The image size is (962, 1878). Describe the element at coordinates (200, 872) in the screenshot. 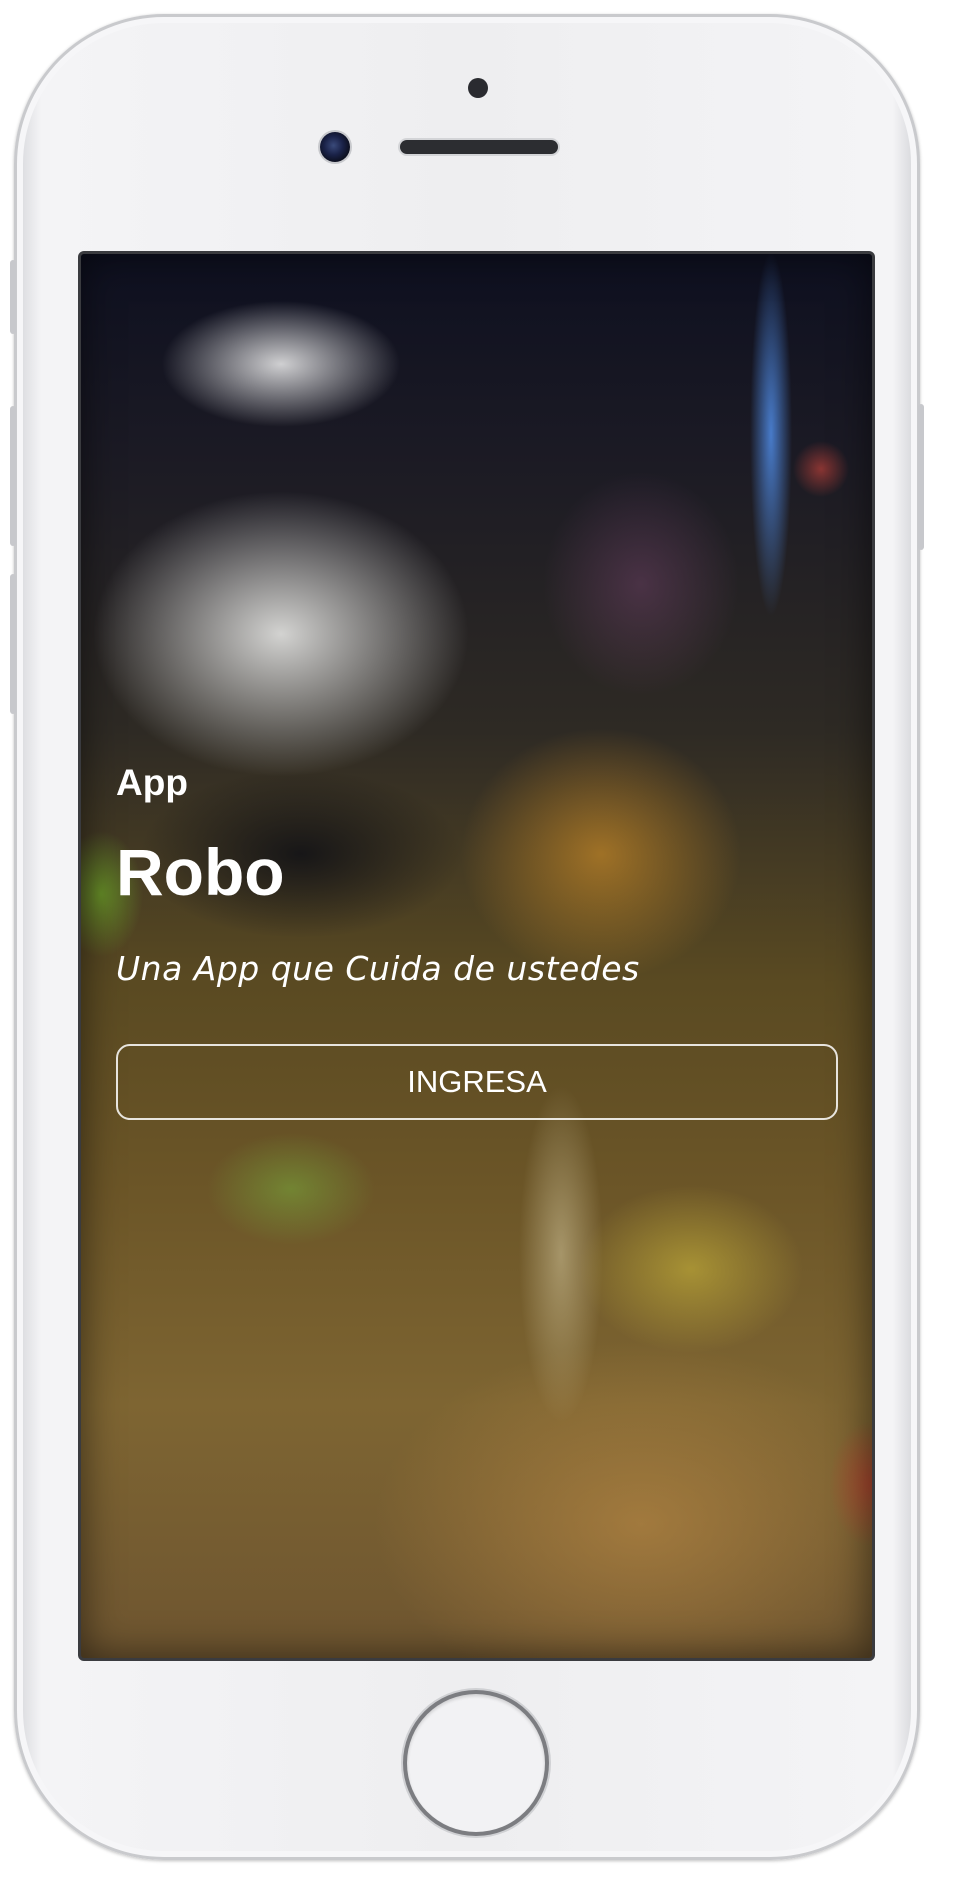

I see `app-title: Robo` at that location.